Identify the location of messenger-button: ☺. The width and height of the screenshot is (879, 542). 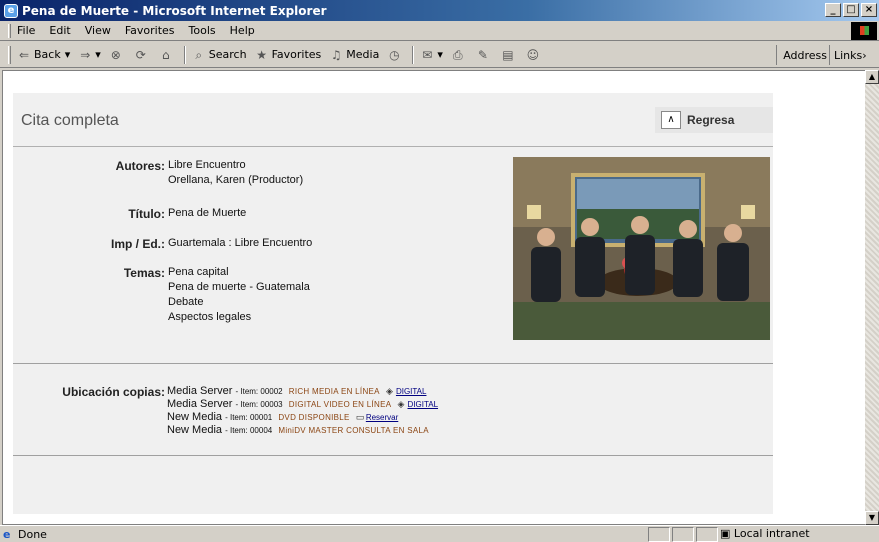
(534, 55).